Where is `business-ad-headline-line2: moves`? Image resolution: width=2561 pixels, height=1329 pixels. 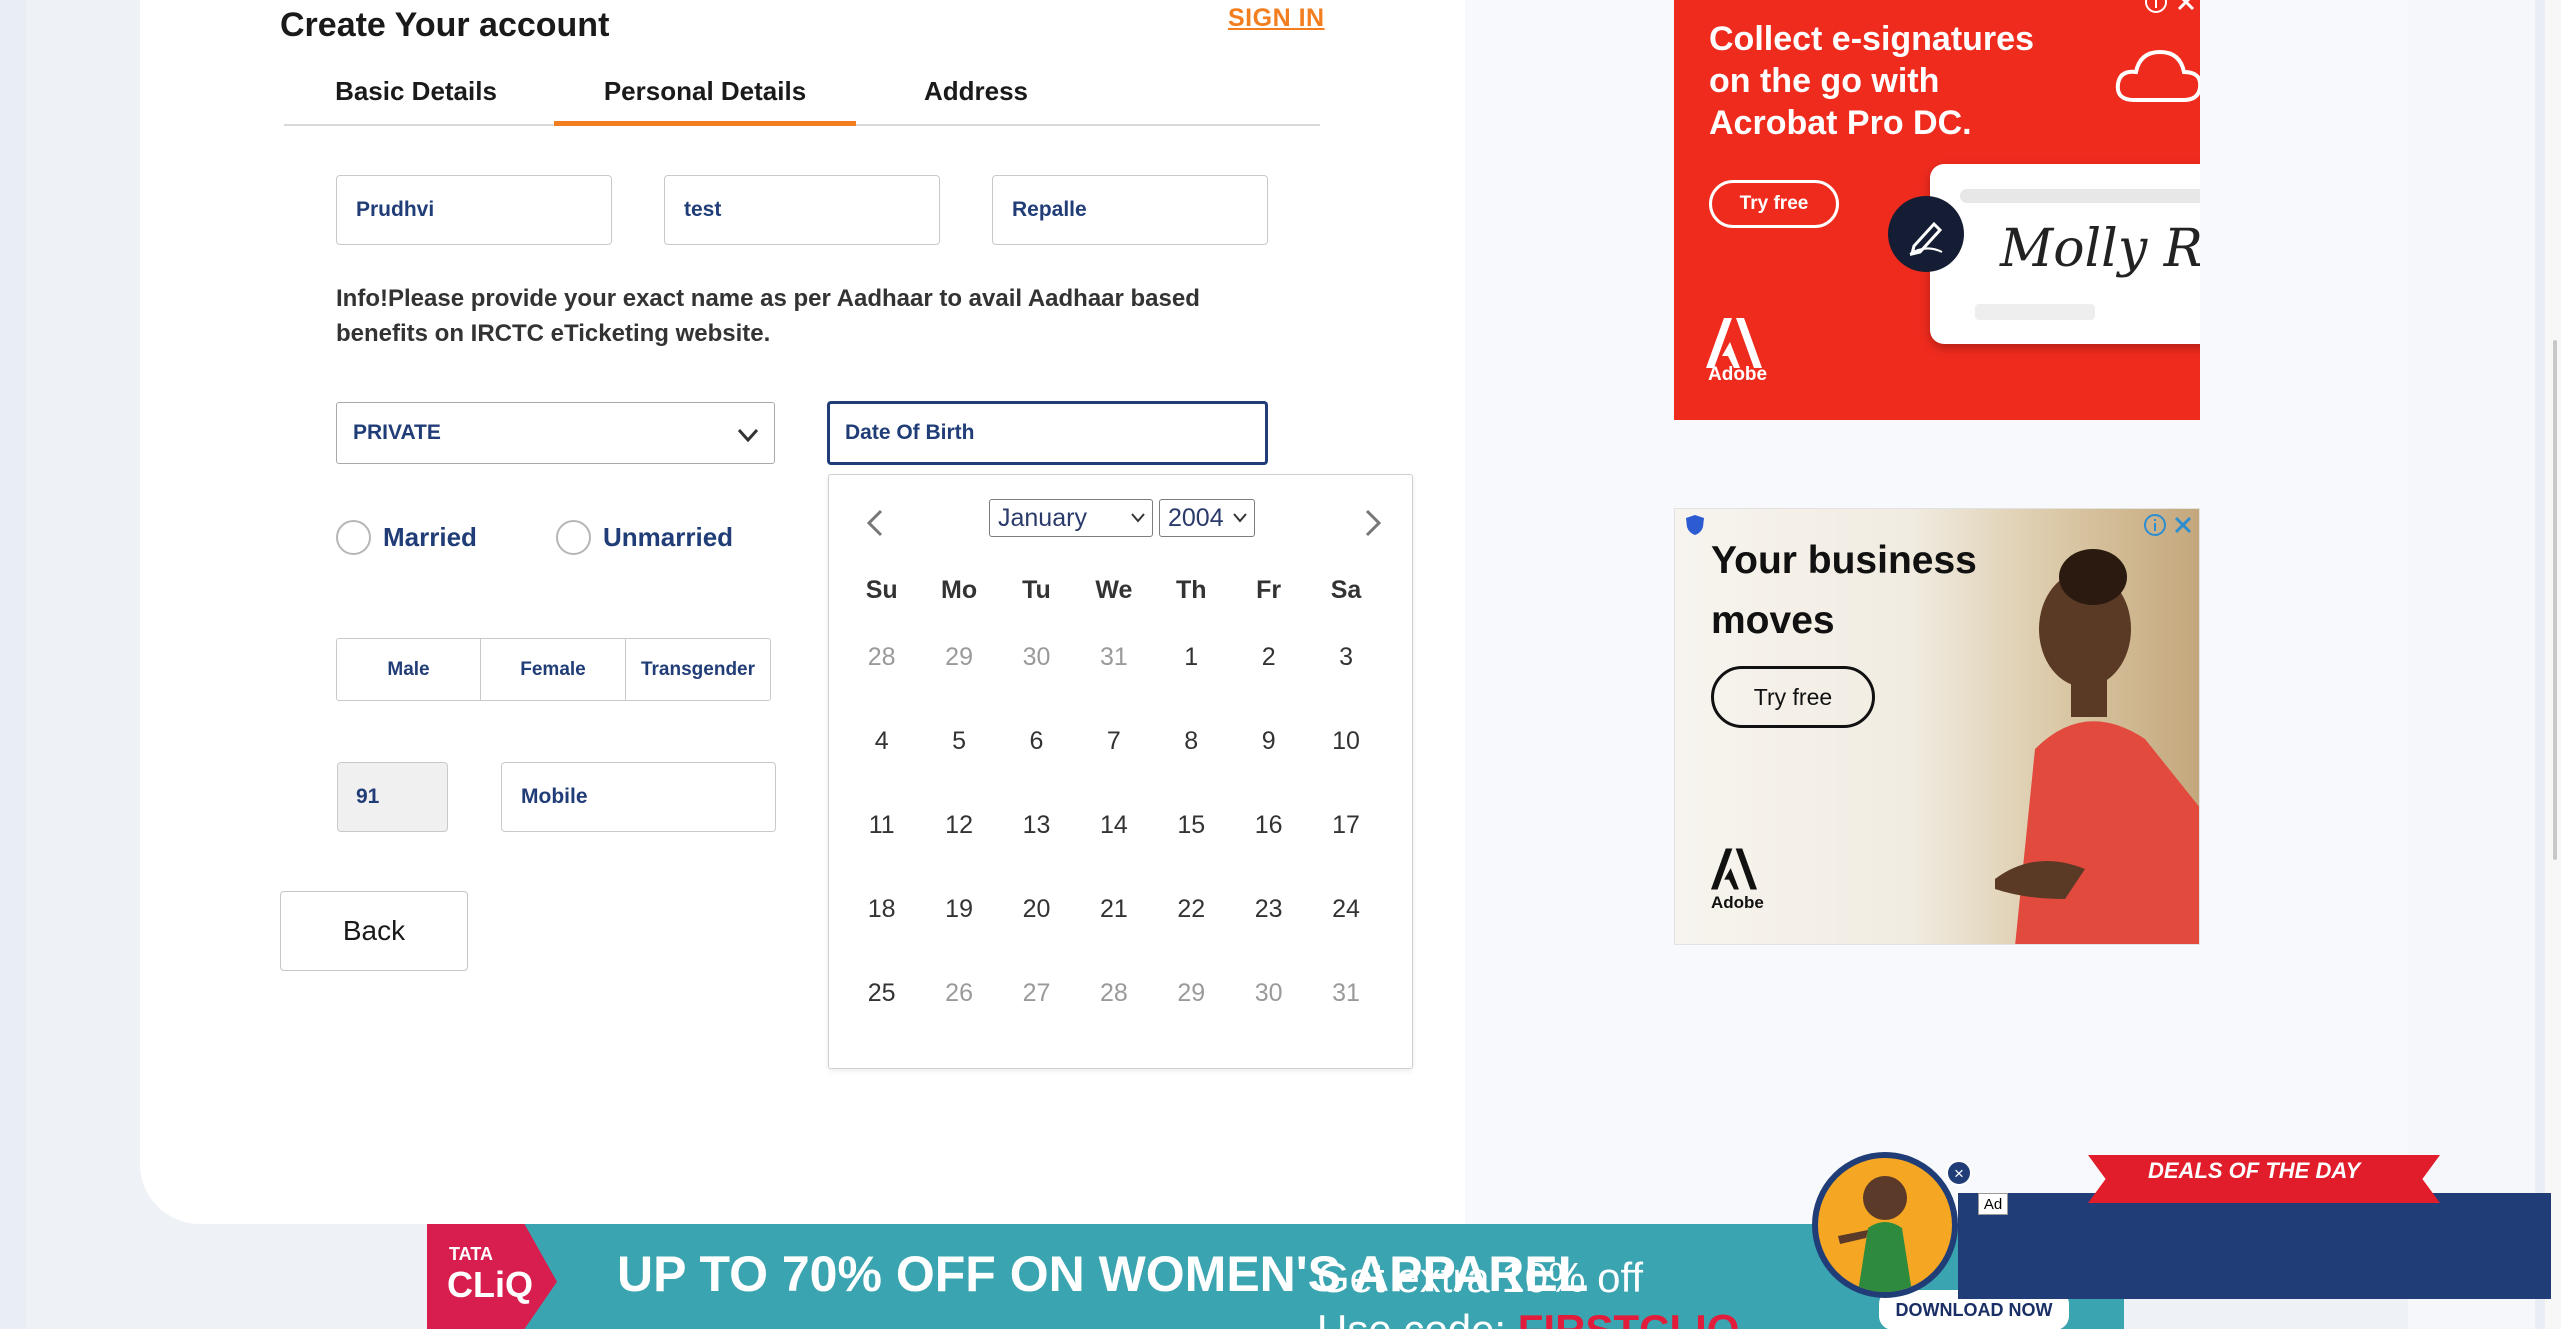
business-ad-headline-line2: moves is located at coordinates (1773, 620).